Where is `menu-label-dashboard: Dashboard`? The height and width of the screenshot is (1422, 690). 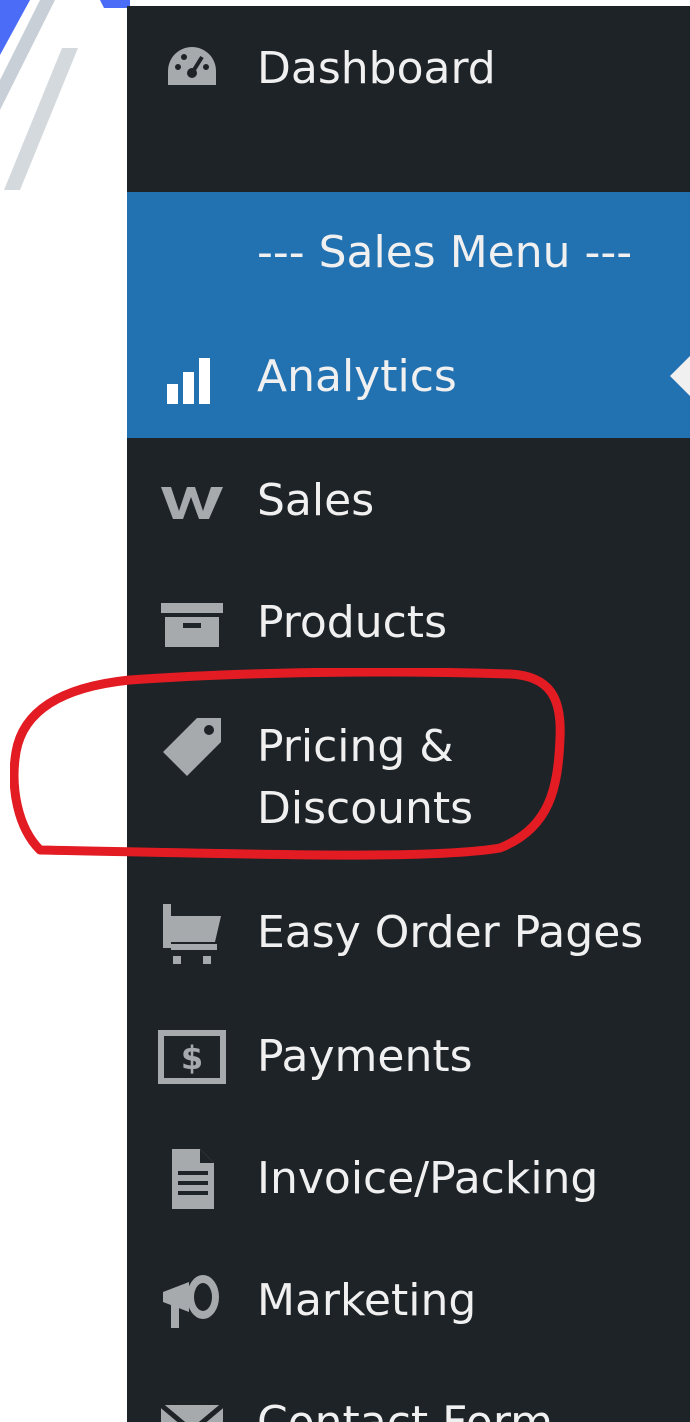
menu-label-dashboard: Dashboard is located at coordinates (376, 68).